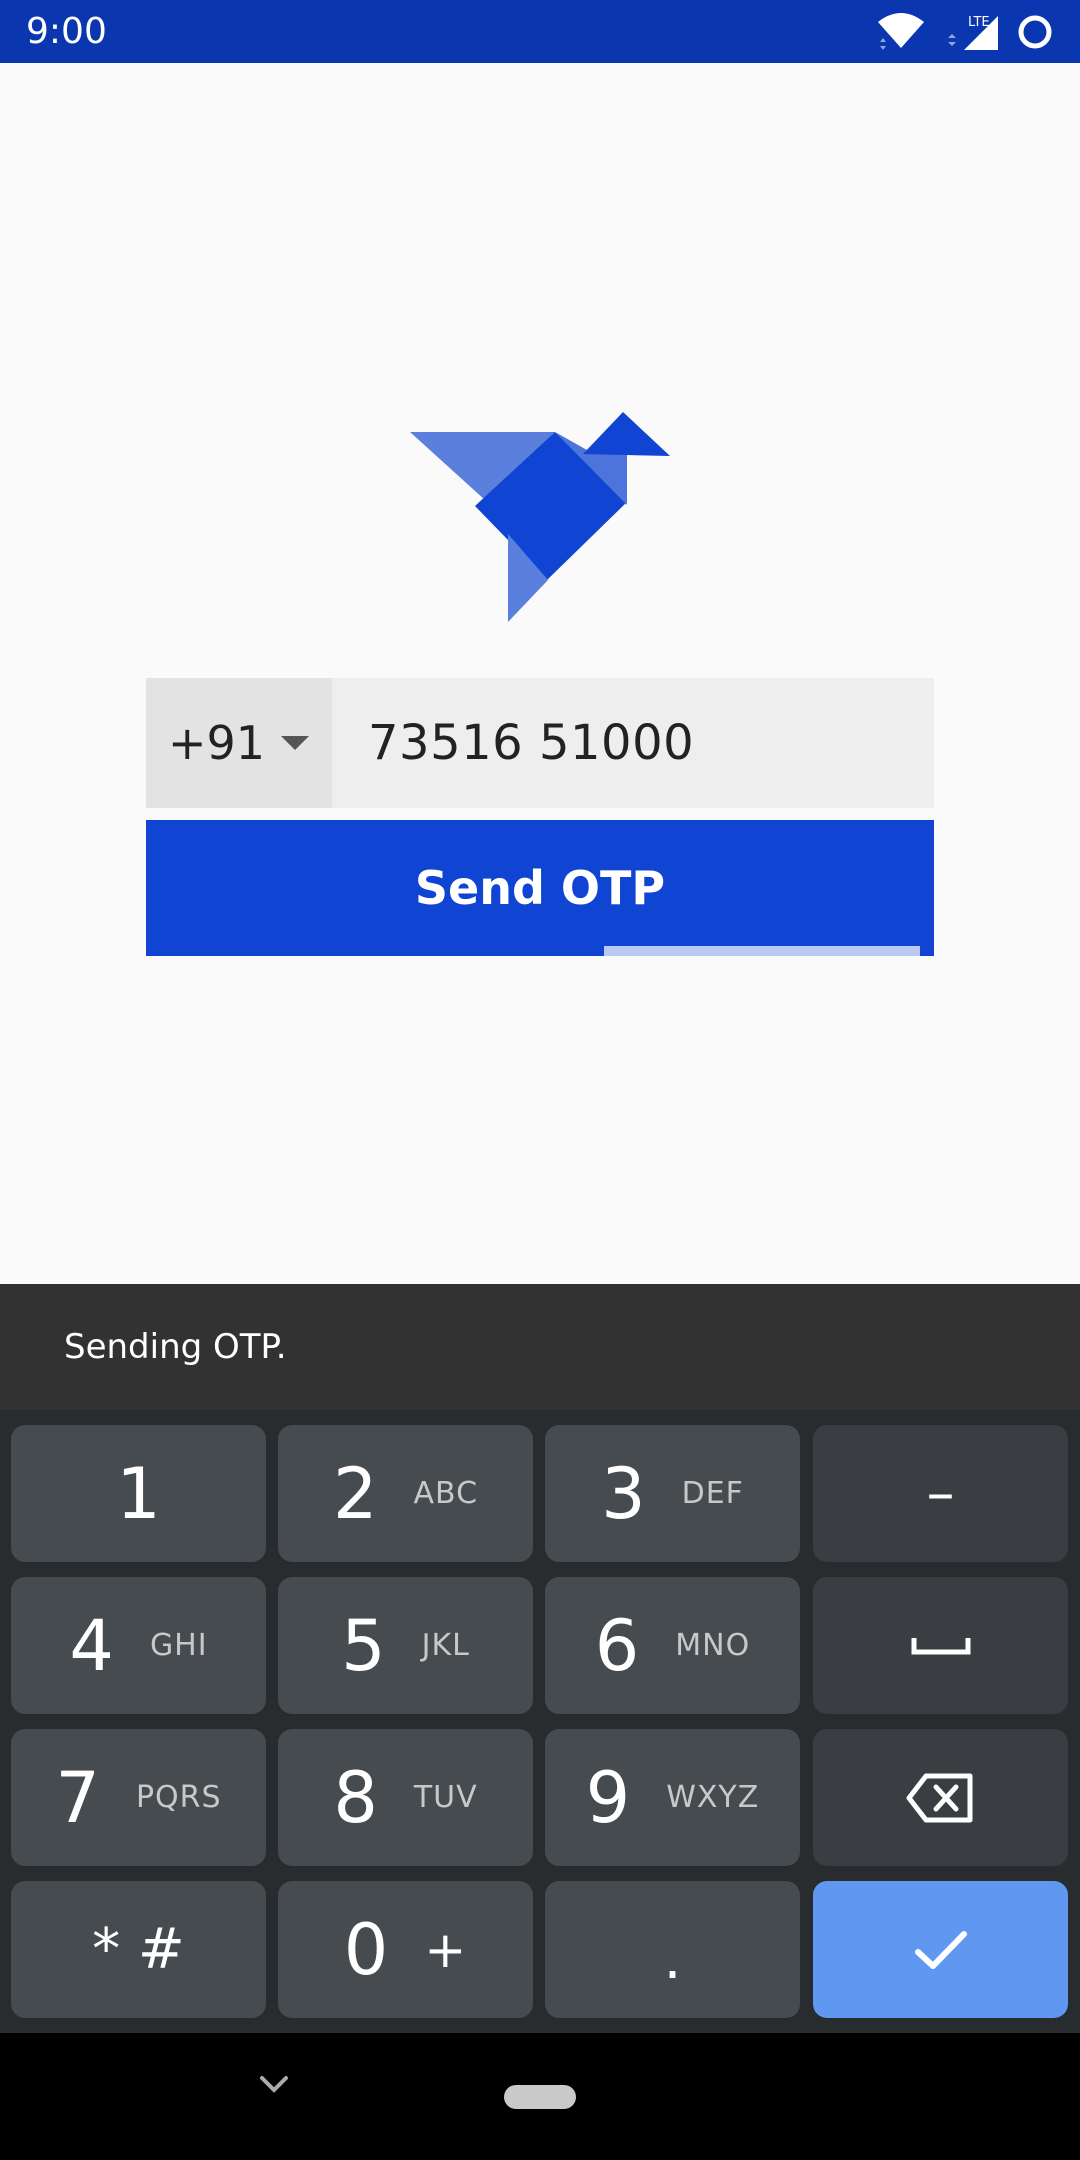 The height and width of the screenshot is (2160, 1080). What do you see at coordinates (973, 32) in the screenshot?
I see `signal-icon: LTE` at bounding box center [973, 32].